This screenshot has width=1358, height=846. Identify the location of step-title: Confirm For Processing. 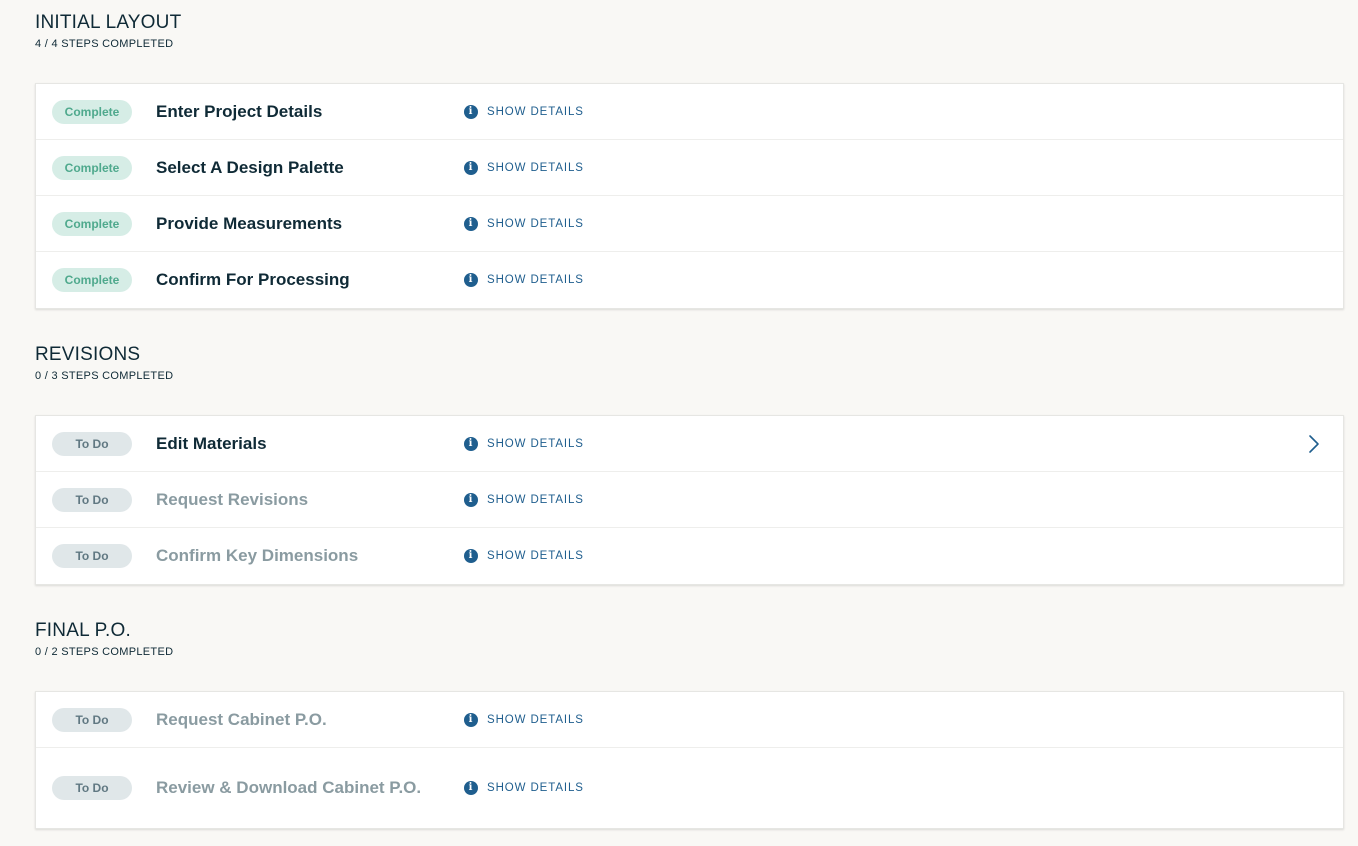
(253, 279).